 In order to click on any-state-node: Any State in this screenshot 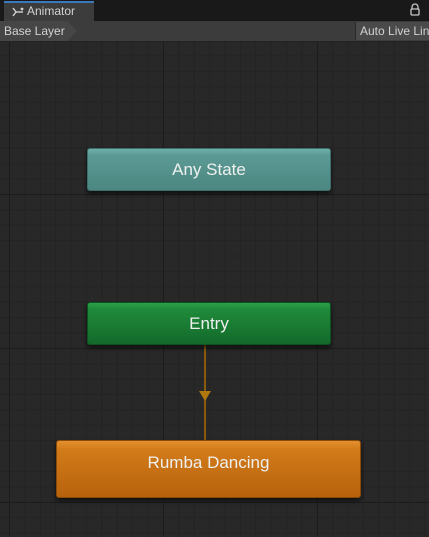, I will do `click(209, 169)`.